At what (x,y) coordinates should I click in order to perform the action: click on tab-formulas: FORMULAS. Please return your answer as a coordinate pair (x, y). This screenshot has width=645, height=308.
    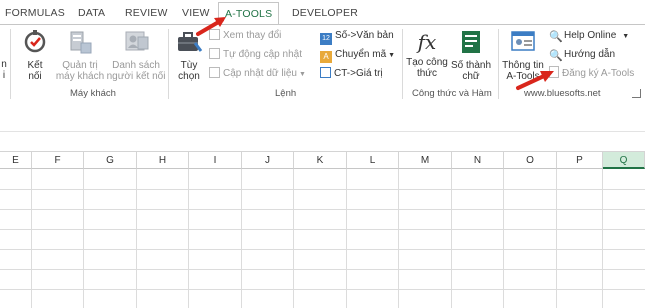
    Looking at the image, I should click on (35, 13).